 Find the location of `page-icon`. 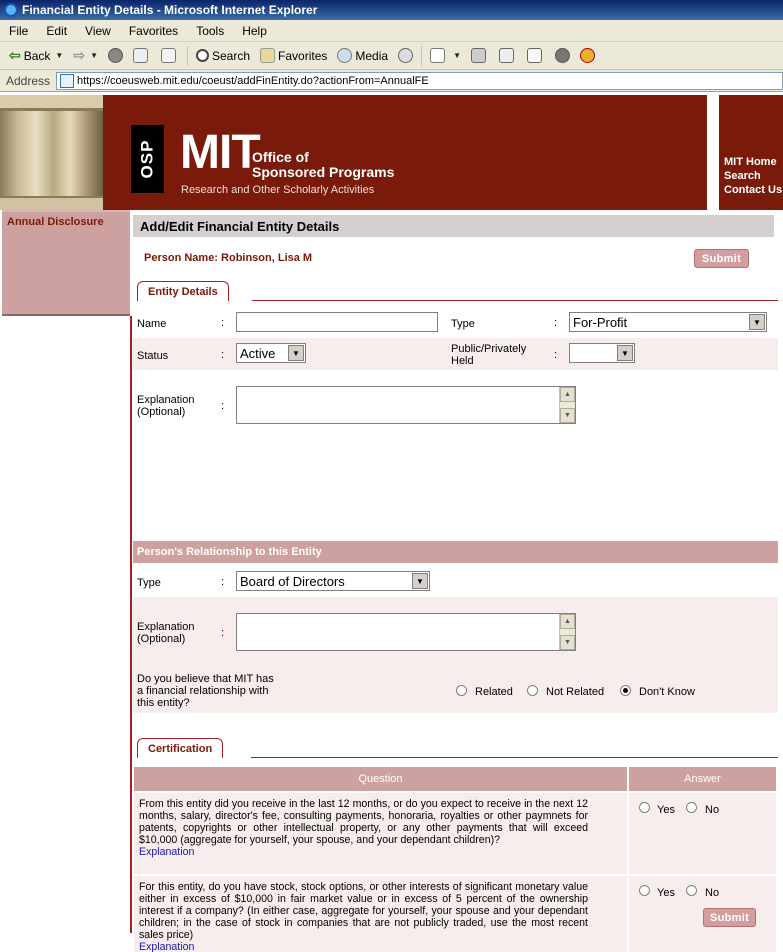

page-icon is located at coordinates (67, 80).